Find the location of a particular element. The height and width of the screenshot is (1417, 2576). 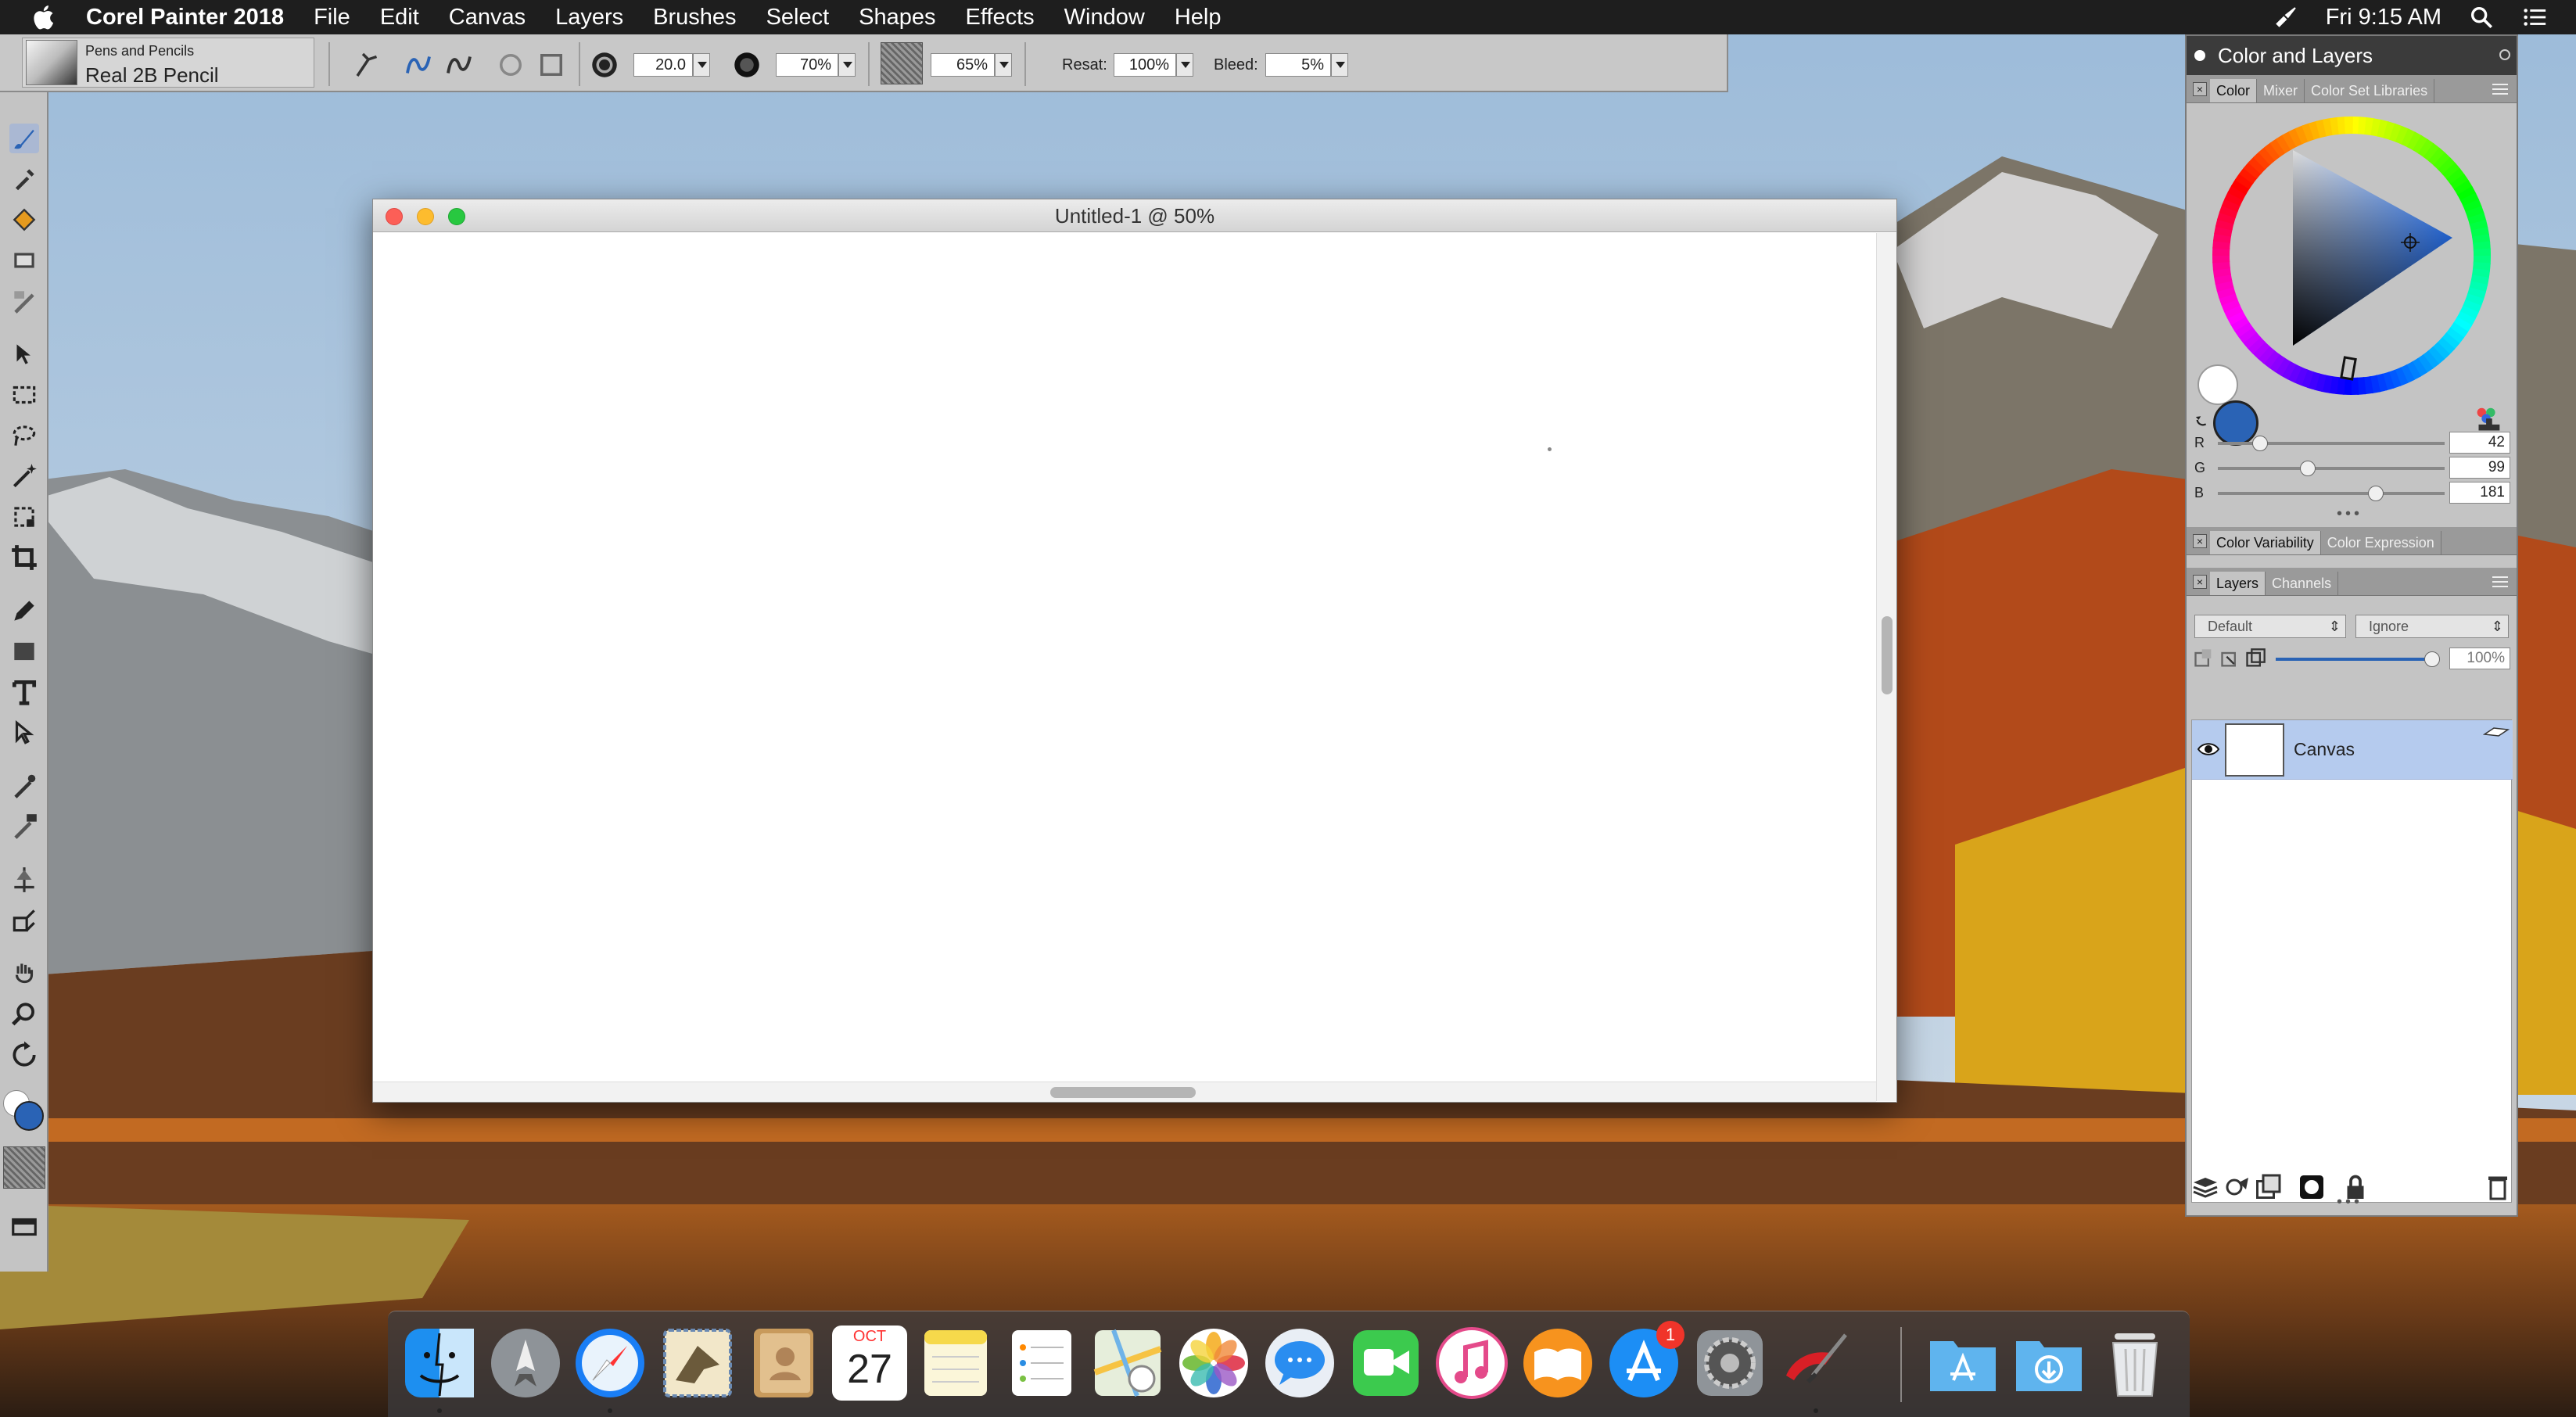

notes-icon is located at coordinates (956, 1364).